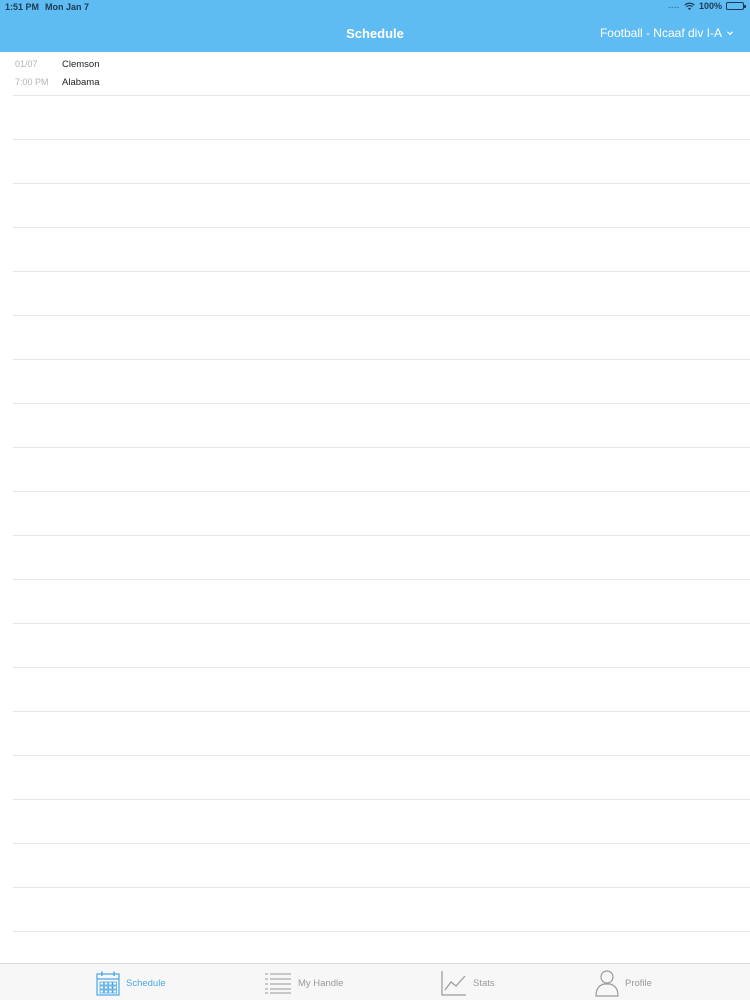 Image resolution: width=750 pixels, height=1000 pixels. Describe the element at coordinates (278, 983) in the screenshot. I see `list-icon` at that location.